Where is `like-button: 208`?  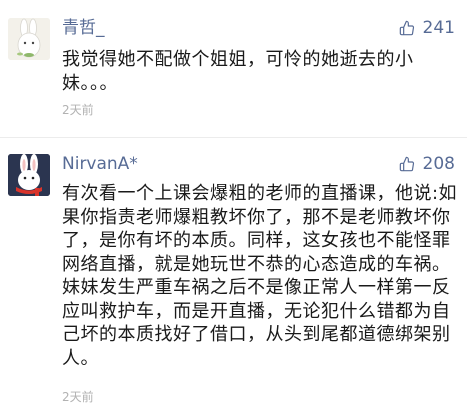
like-button: 208 is located at coordinates (427, 164).